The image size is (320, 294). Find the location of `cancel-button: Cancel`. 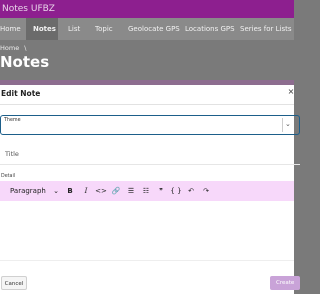

cancel-button: Cancel is located at coordinates (14, 283).